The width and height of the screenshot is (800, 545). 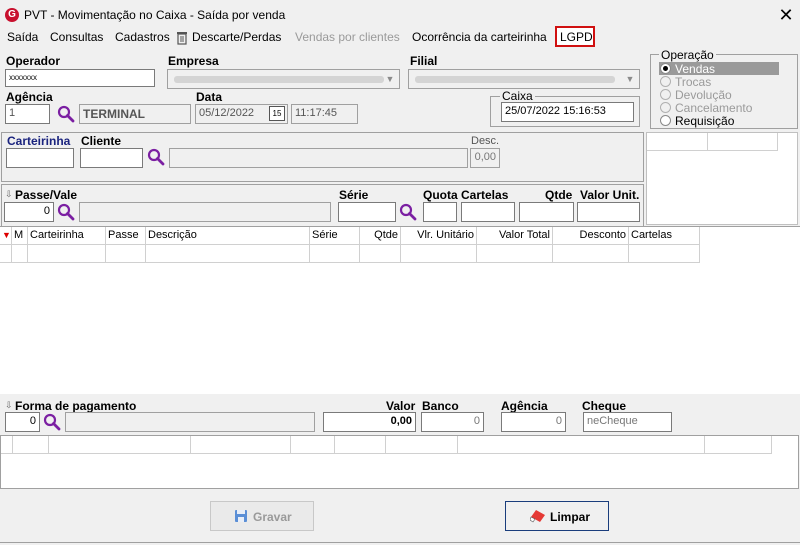 I want to click on valor-field: 0,00, so click(x=369, y=422).